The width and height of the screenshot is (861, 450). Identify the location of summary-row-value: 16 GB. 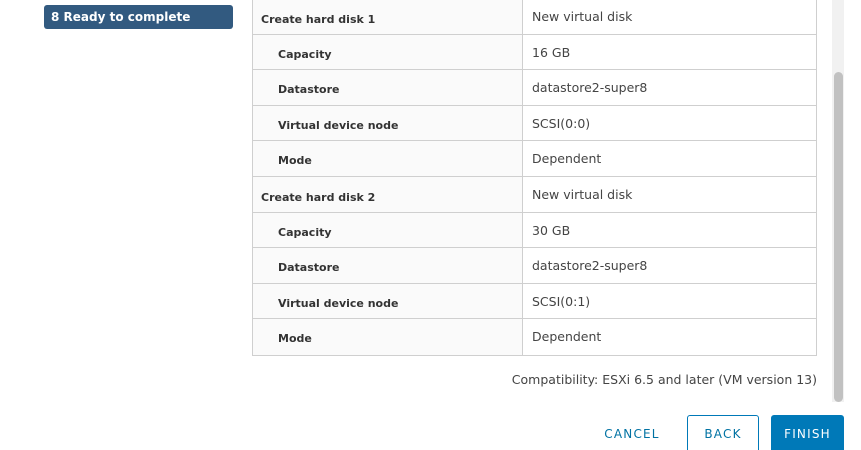
(551, 52).